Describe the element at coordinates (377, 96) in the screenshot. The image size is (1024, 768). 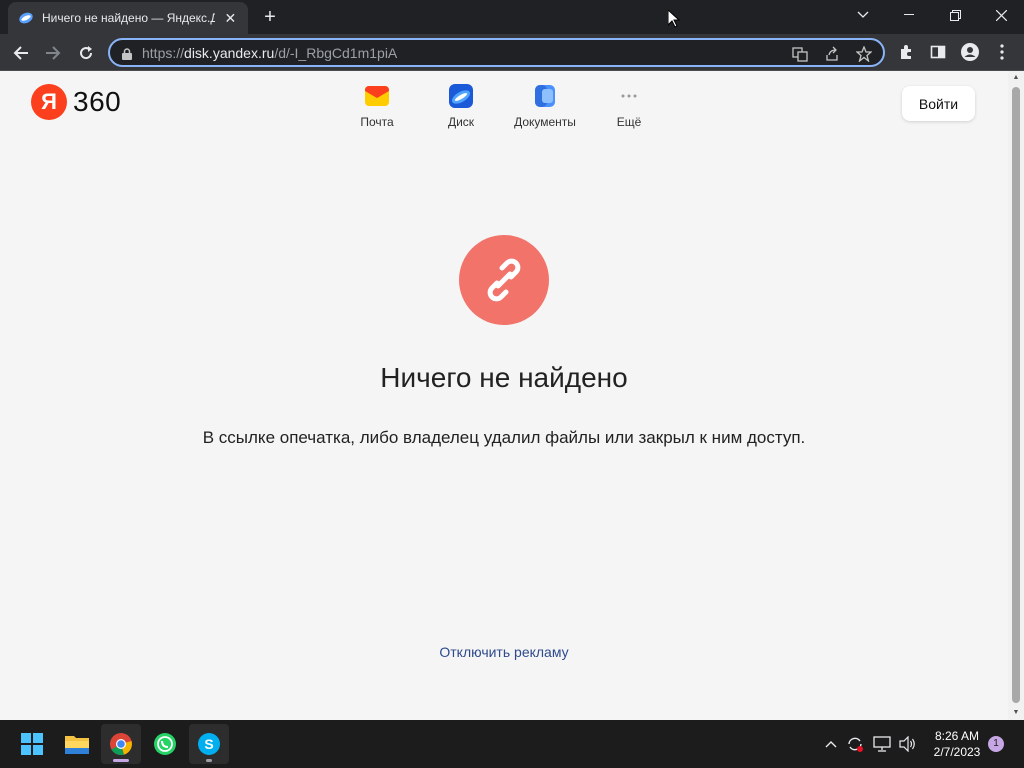
I see `mail-icon` at that location.